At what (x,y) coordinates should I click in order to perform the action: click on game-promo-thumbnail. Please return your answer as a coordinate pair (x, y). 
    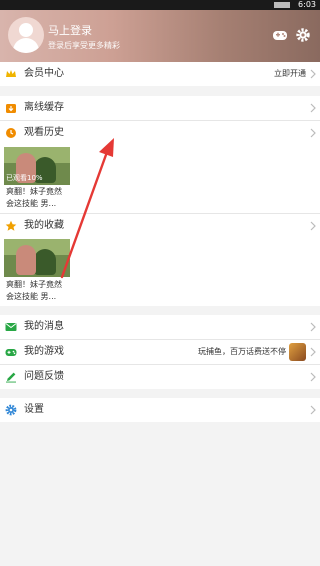
    Looking at the image, I should click on (297, 352).